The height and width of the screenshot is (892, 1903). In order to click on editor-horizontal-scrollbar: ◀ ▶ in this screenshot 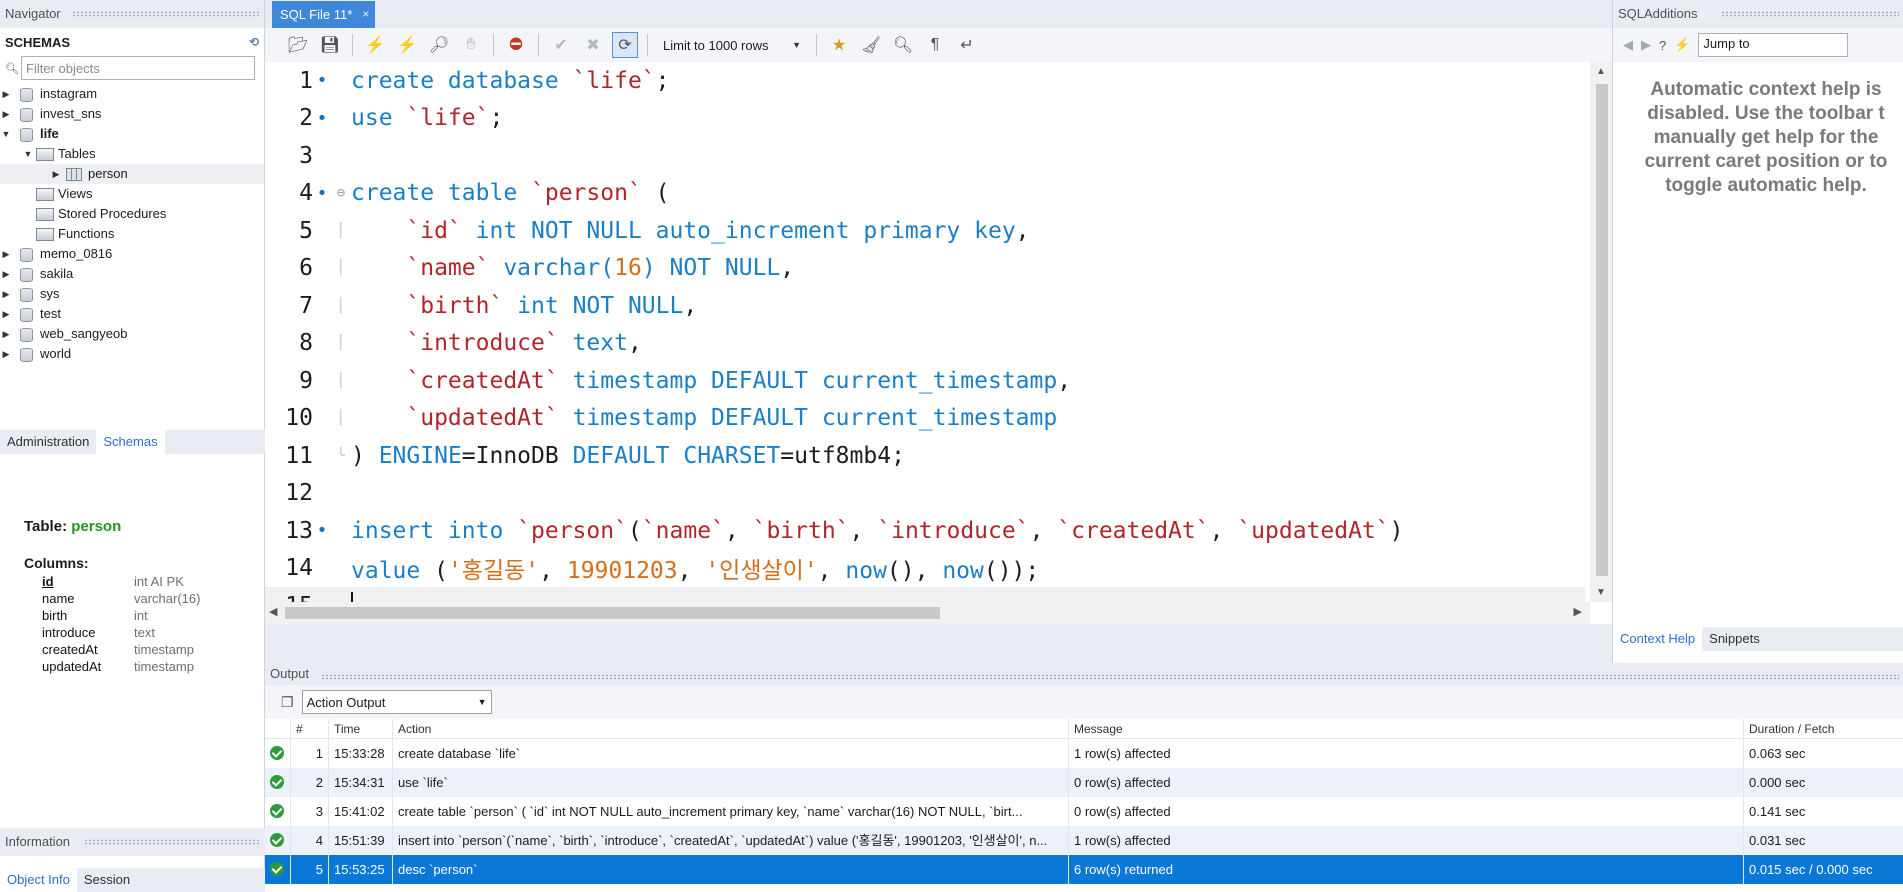, I will do `click(927, 613)`.